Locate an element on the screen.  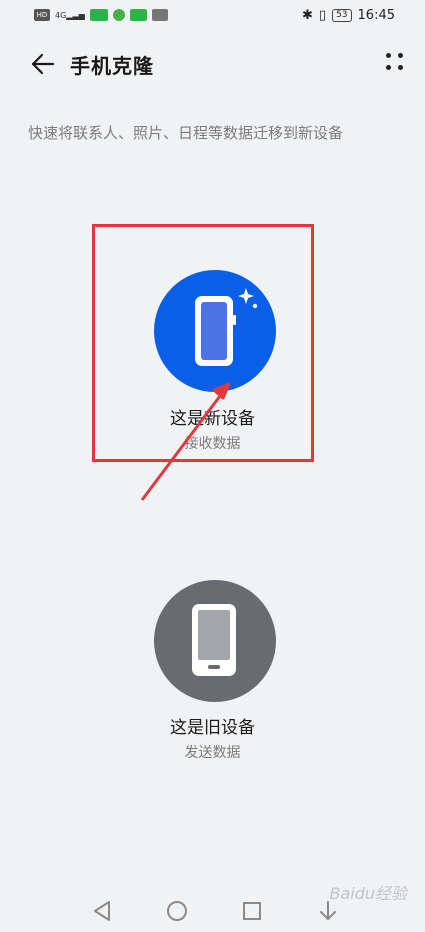
nav-back-icon is located at coordinates (102, 911).